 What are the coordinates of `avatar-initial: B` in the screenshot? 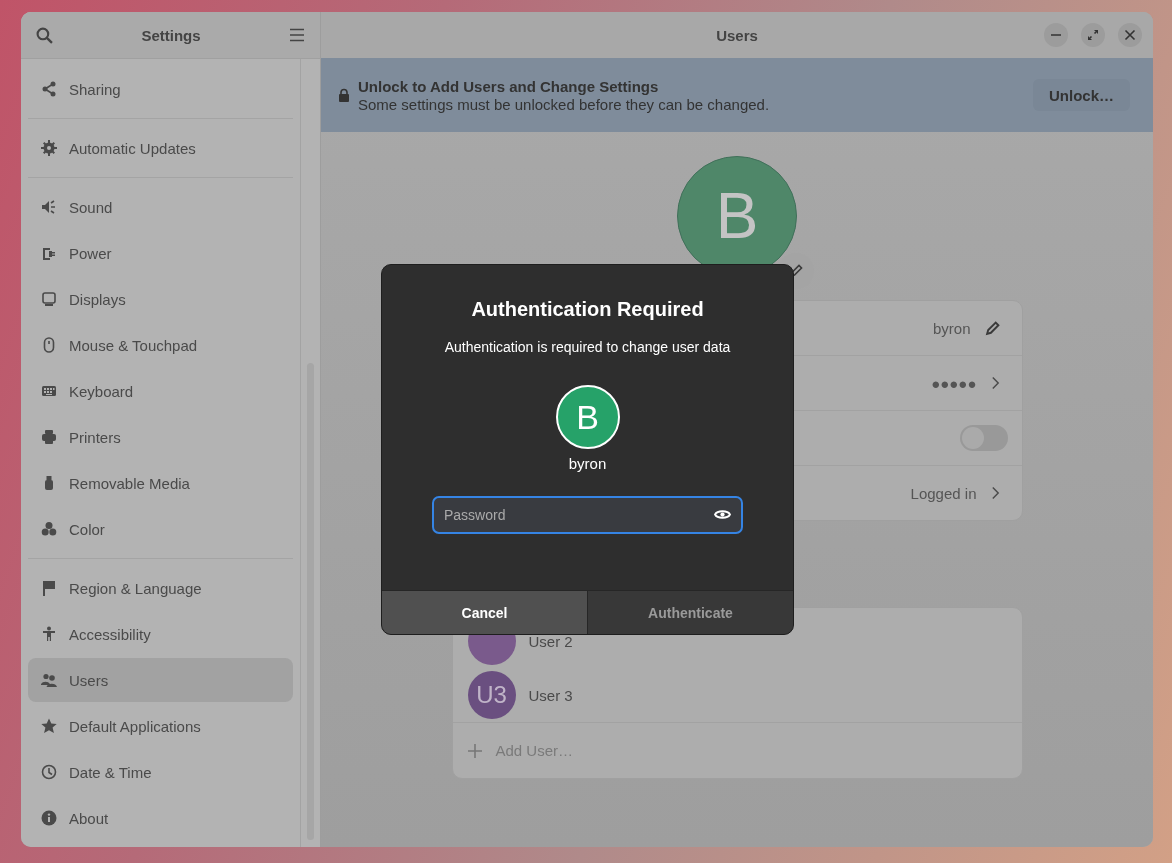 It's located at (737, 216).